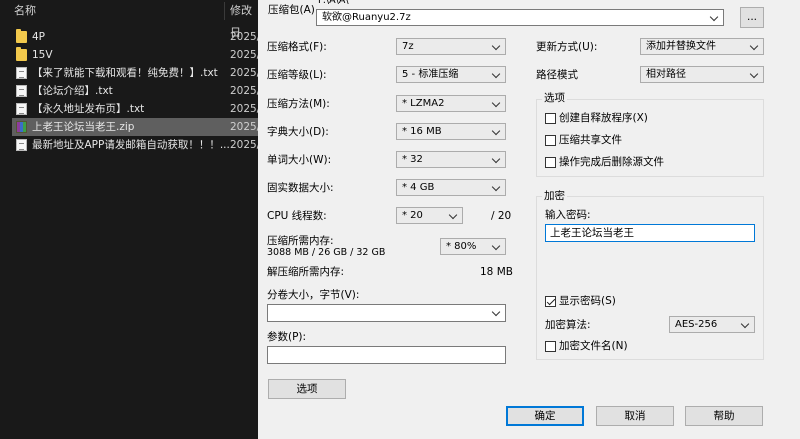 The width and height of the screenshot is (800, 439). What do you see at coordinates (554, 196) in the screenshot?
I see `encryption-group-title: 加密` at bounding box center [554, 196].